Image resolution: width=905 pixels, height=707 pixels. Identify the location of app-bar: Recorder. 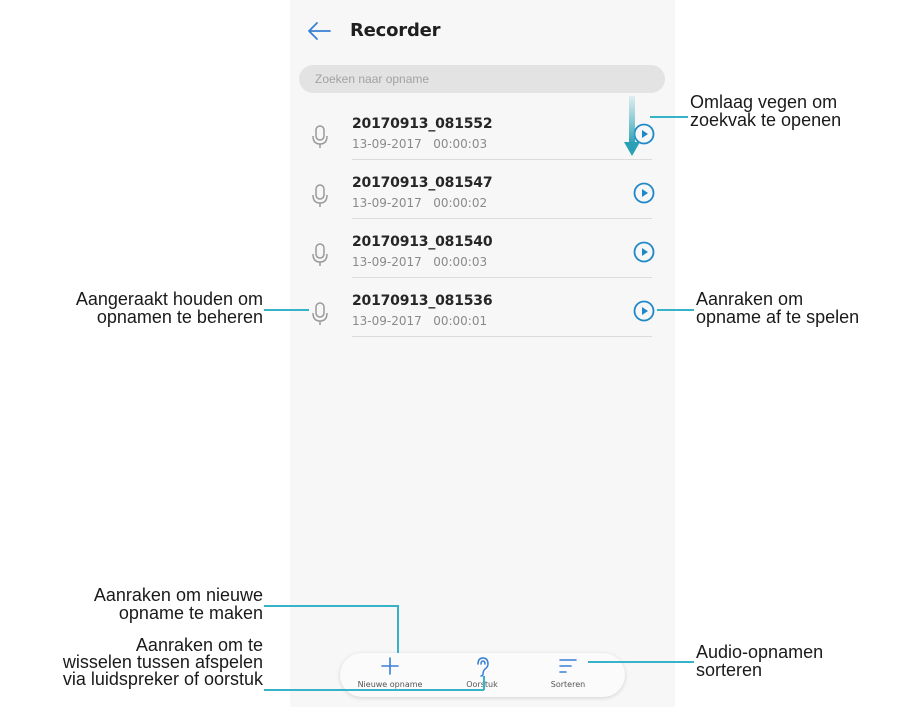
(482, 31).